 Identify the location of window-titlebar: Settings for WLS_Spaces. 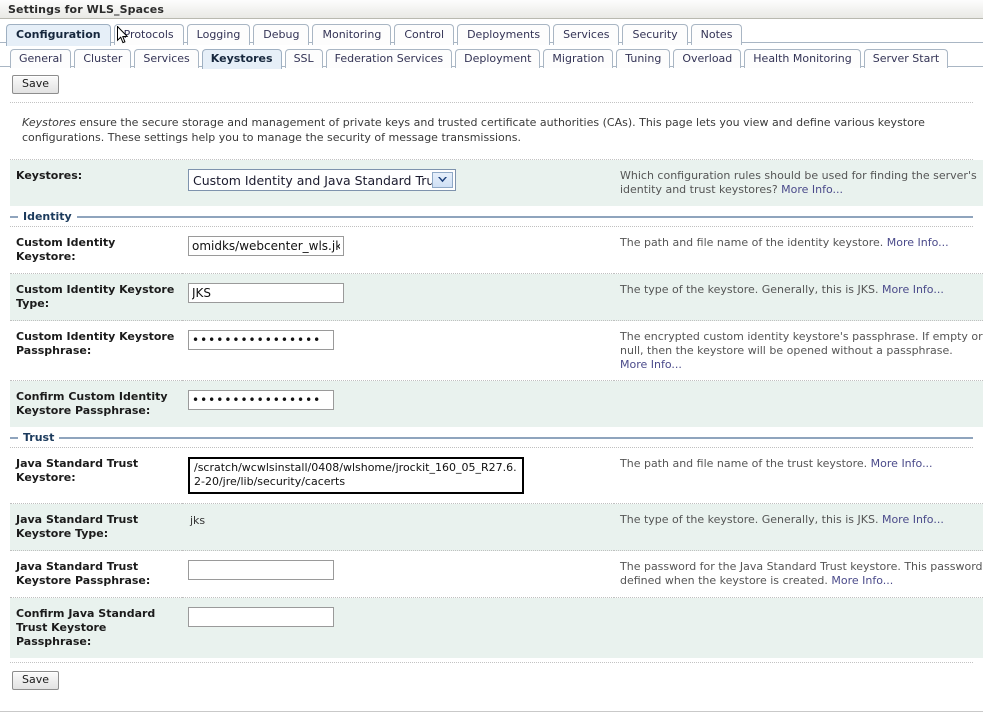
(491, 9).